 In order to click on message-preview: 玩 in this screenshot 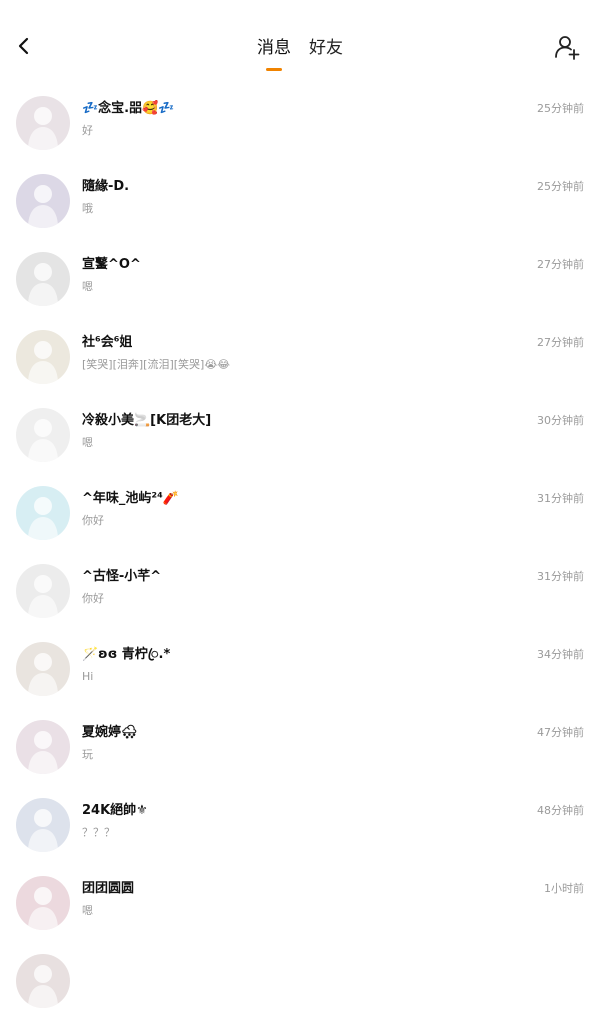, I will do `click(87, 754)`.